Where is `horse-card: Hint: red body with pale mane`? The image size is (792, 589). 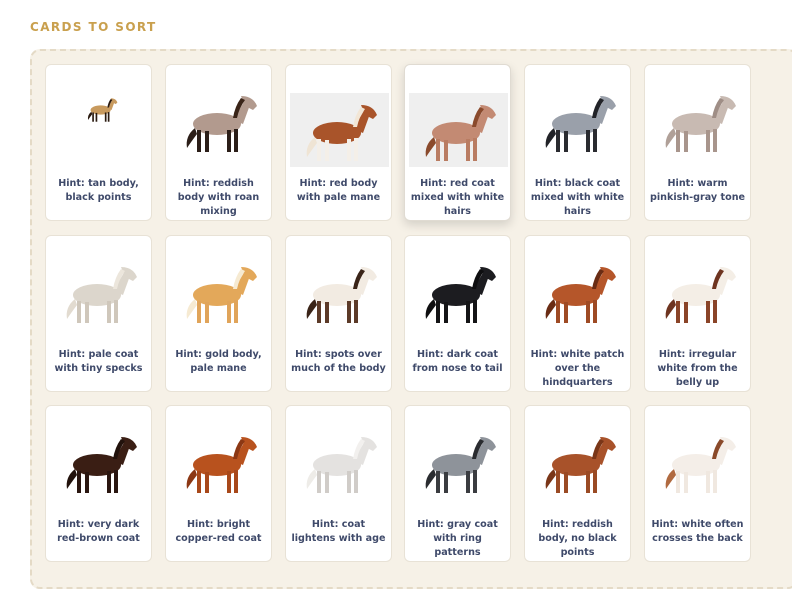
horse-card: Hint: red body with pale mane is located at coordinates (338, 142).